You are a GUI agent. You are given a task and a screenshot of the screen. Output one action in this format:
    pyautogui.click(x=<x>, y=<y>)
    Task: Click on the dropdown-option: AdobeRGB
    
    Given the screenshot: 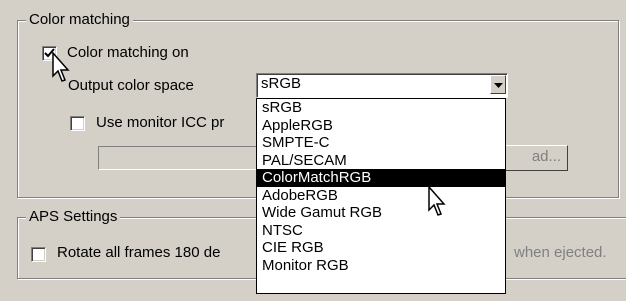 What is the action you would take?
    pyautogui.click(x=381, y=196)
    